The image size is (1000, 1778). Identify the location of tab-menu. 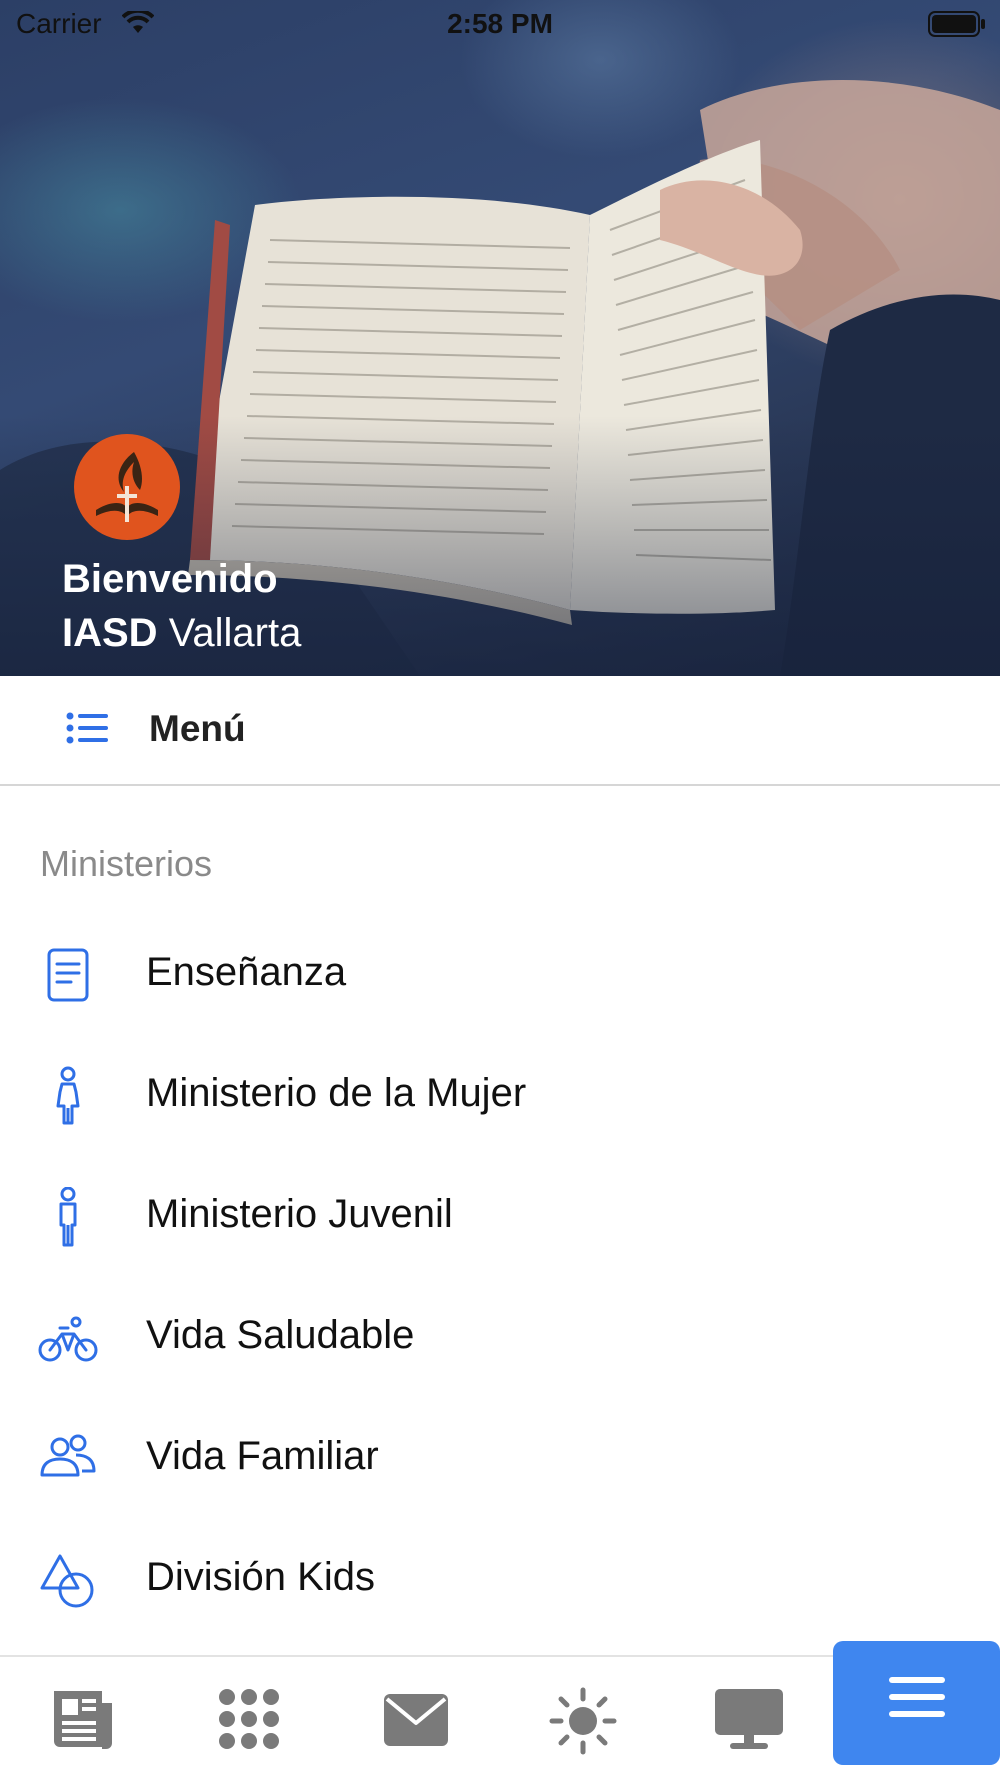
(916, 1703).